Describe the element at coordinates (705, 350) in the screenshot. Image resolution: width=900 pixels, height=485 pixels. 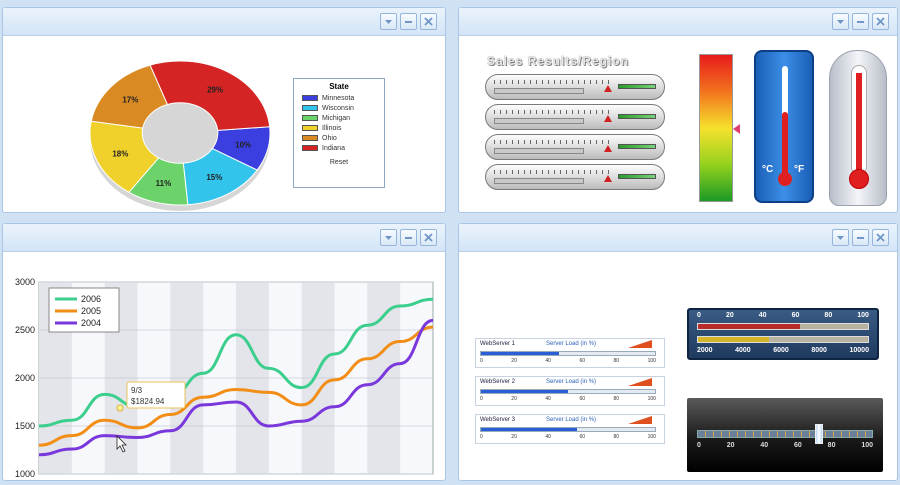
I see `scale-tick: 2000` at that location.